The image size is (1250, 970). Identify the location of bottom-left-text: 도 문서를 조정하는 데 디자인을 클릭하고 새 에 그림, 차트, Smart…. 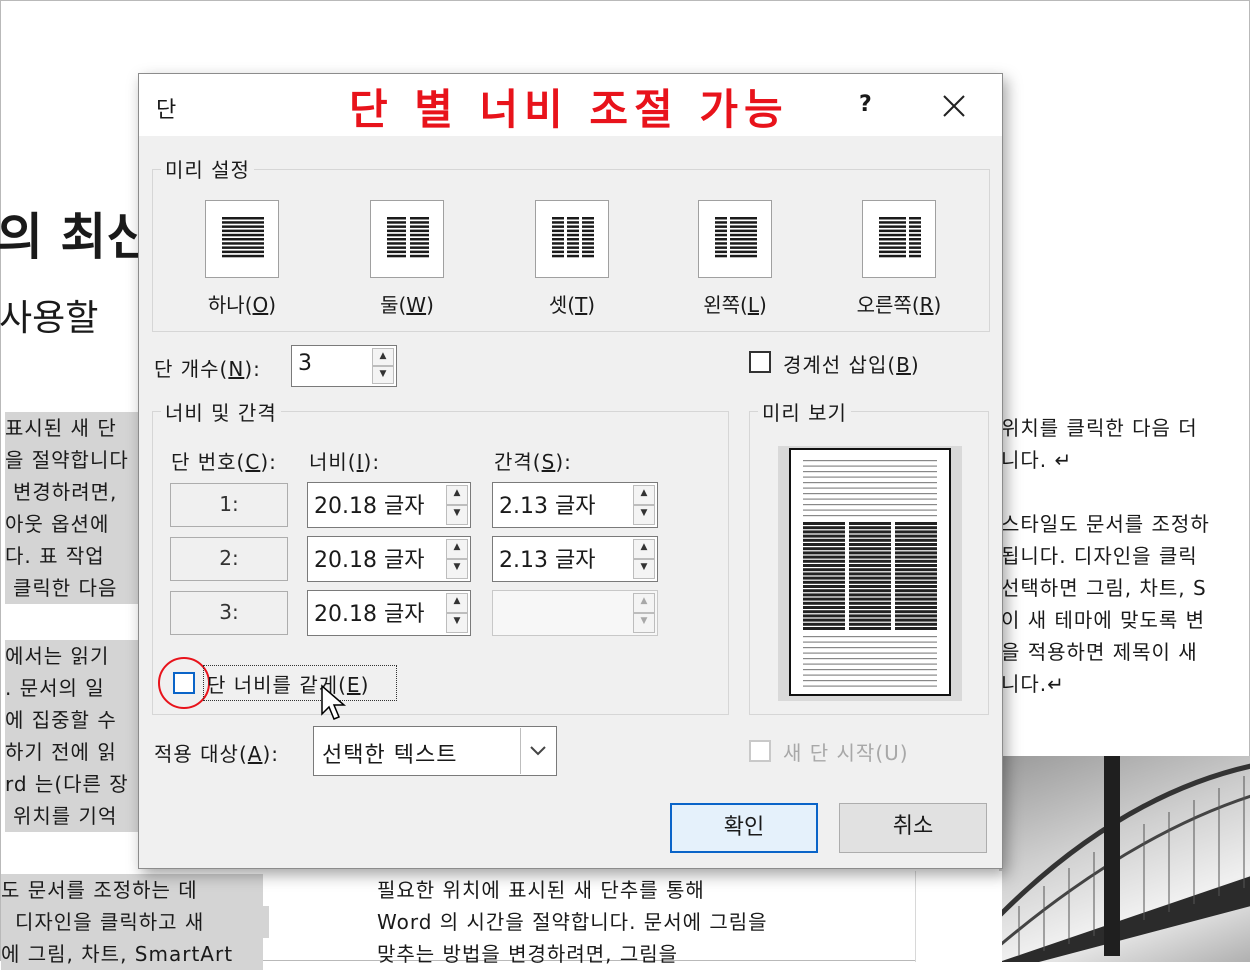
(135, 922).